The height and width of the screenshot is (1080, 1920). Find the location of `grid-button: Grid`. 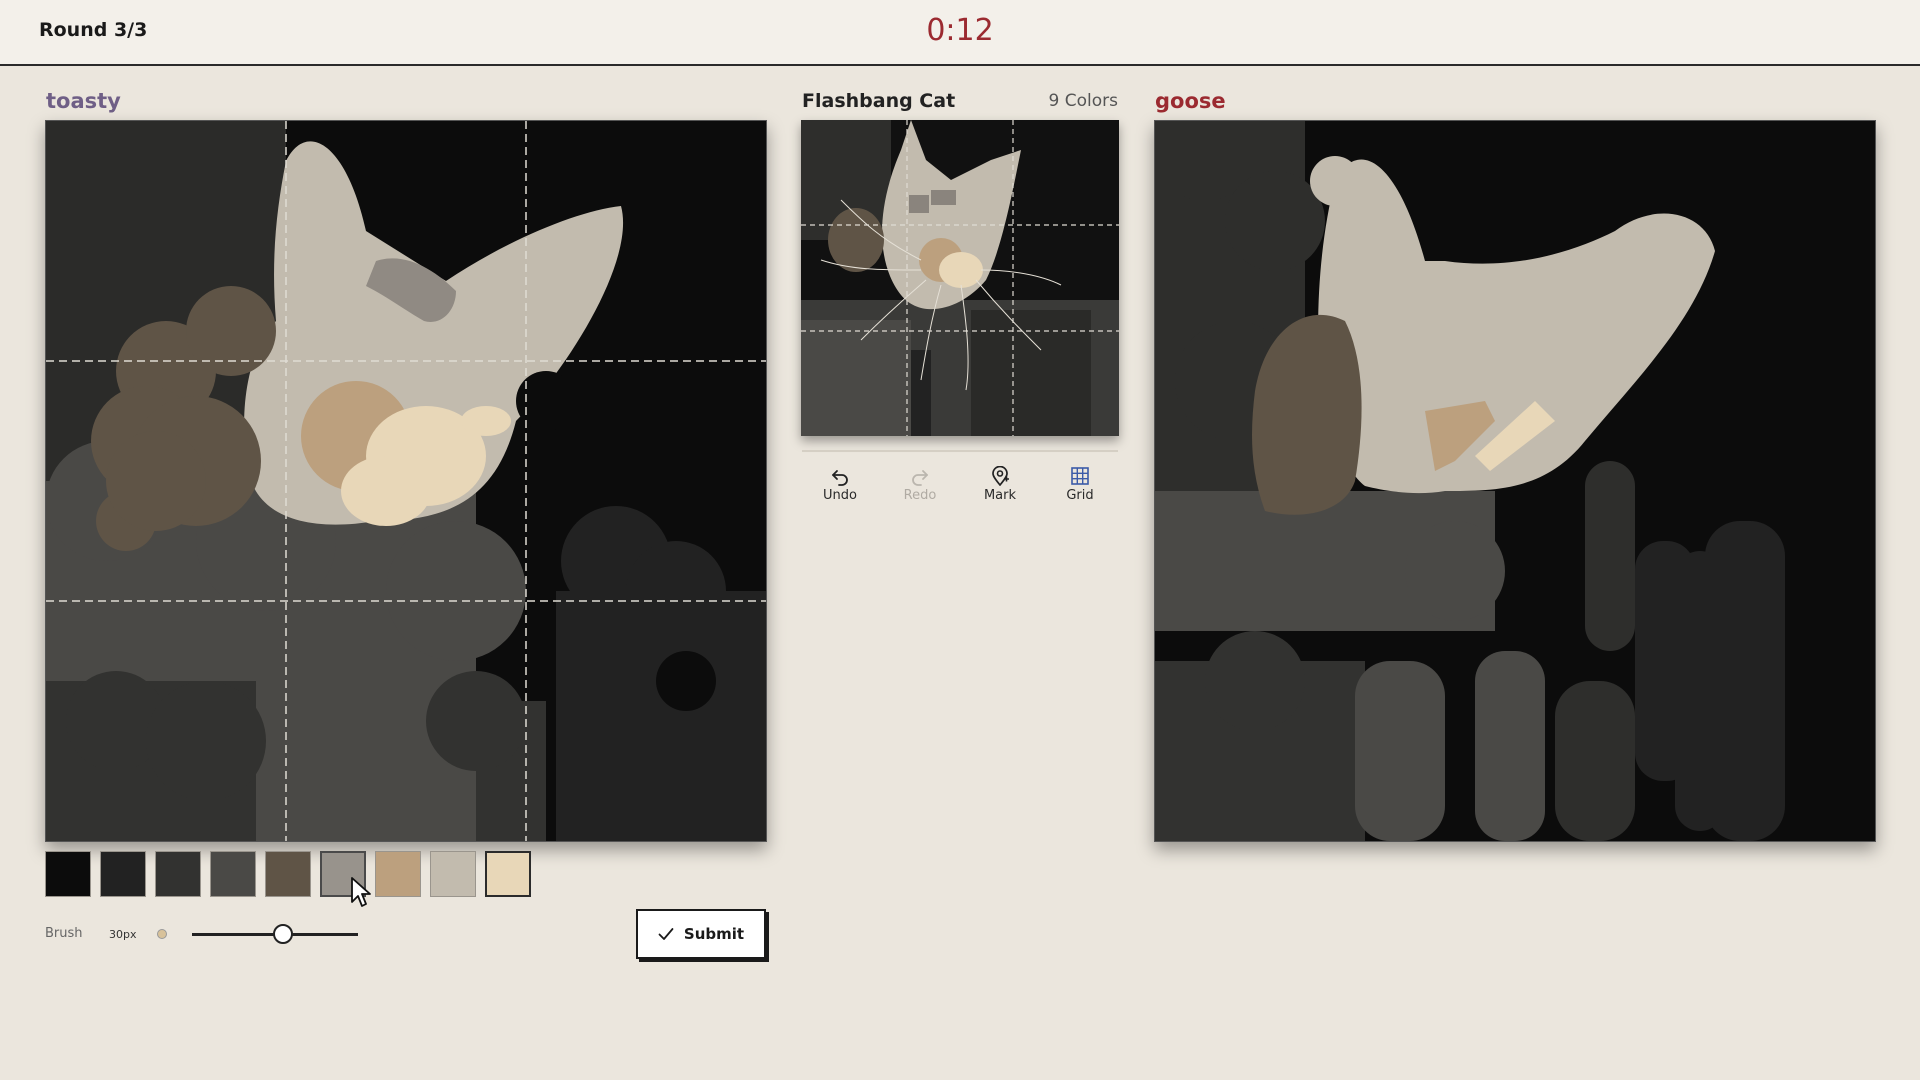

grid-button: Grid is located at coordinates (1080, 484).